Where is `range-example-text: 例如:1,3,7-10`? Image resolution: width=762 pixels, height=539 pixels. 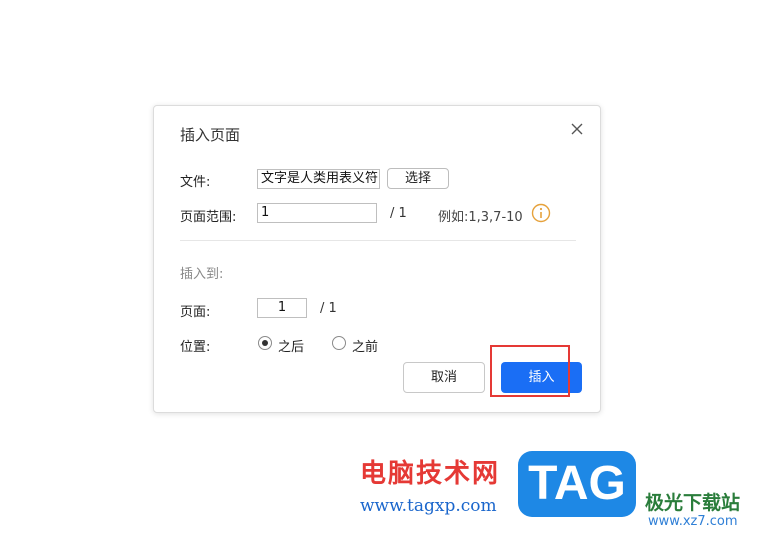 range-example-text: 例如:1,3,7-10 is located at coordinates (480, 217).